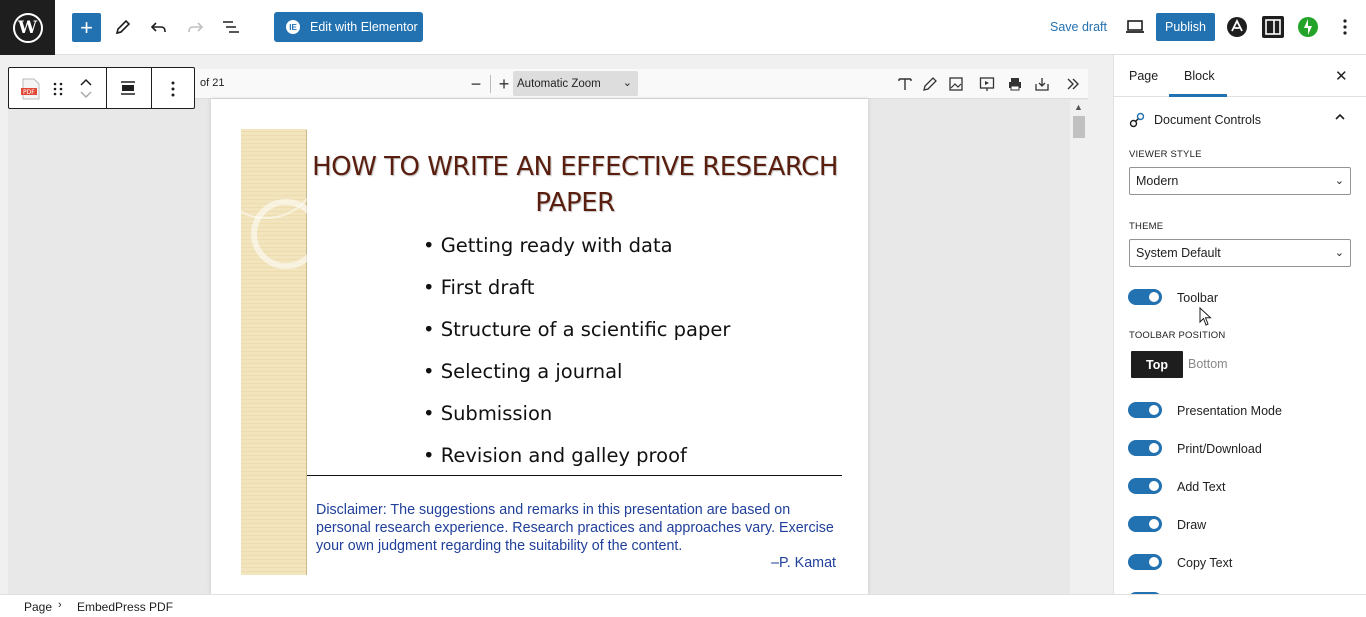  What do you see at coordinates (1079, 347) in the screenshot?
I see `pdf-scrollbar: ▲` at bounding box center [1079, 347].